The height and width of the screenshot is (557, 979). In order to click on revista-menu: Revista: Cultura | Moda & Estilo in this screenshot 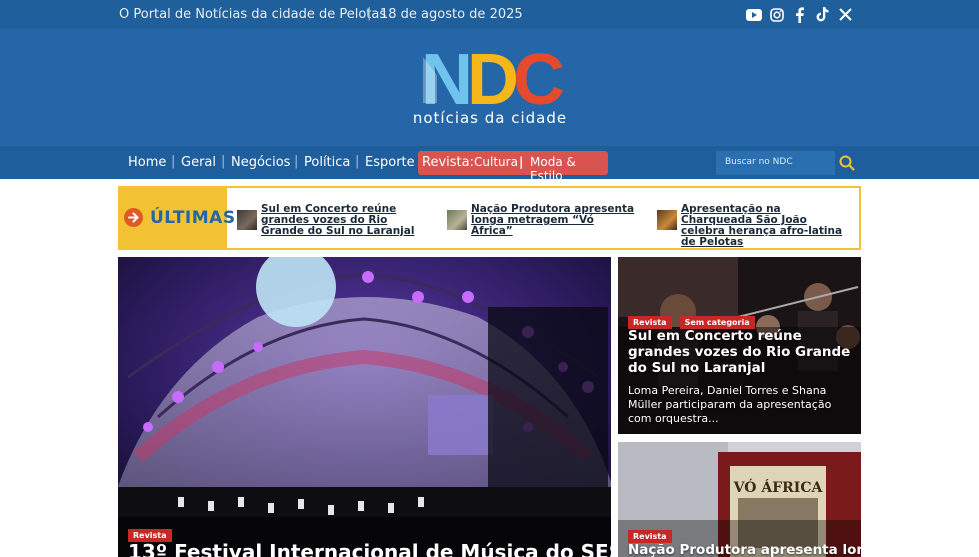, I will do `click(513, 167)`.